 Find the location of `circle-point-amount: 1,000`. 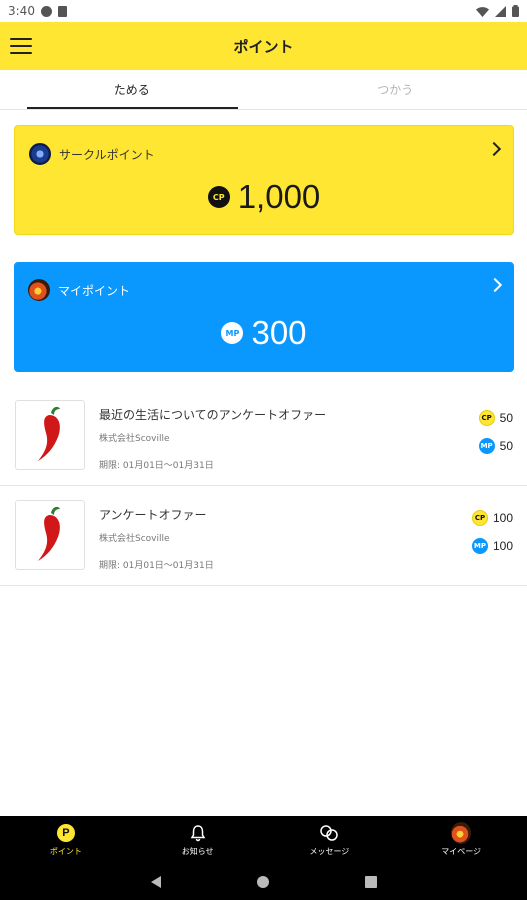

circle-point-amount: 1,000 is located at coordinates (279, 196).